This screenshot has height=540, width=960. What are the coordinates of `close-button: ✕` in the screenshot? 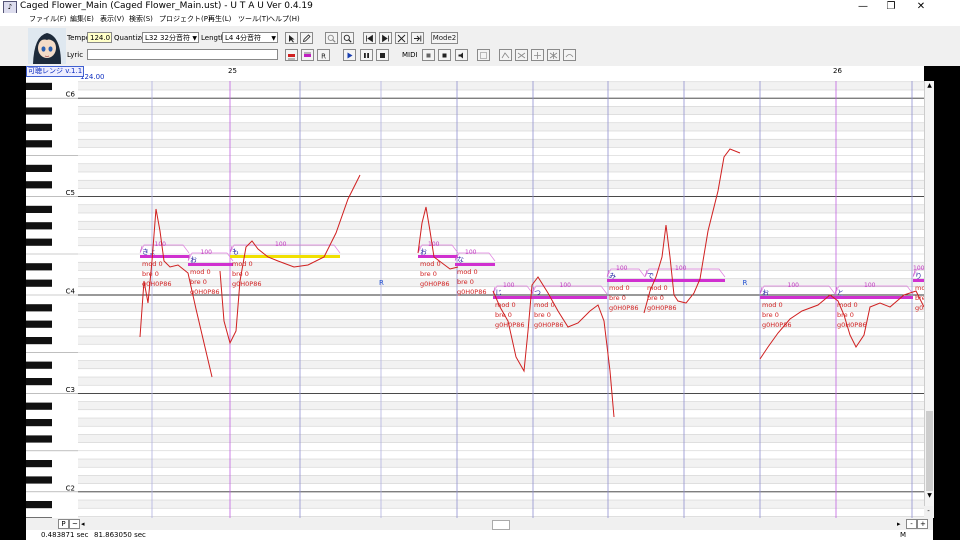 It's located at (921, 6).